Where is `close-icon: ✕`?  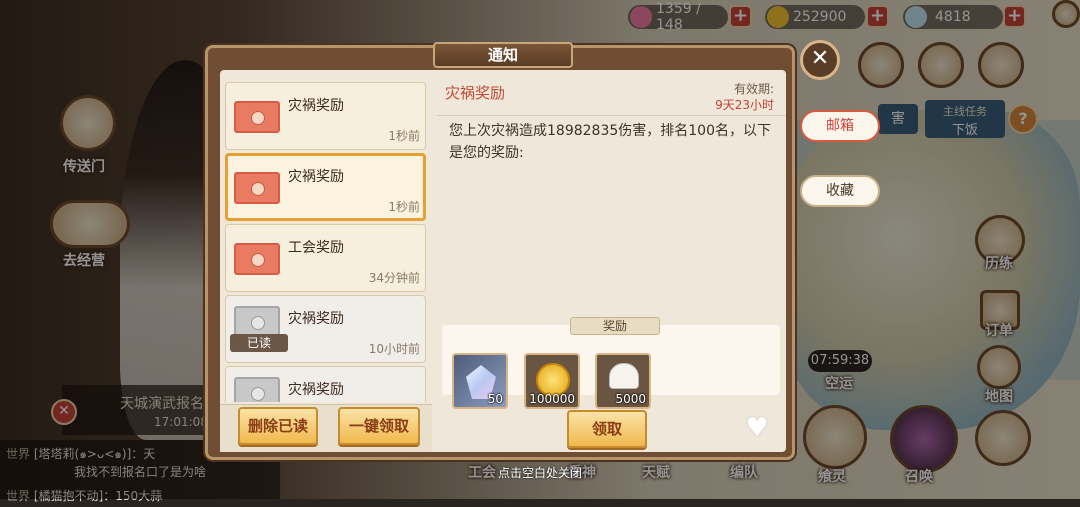 close-icon: ✕ is located at coordinates (820, 60).